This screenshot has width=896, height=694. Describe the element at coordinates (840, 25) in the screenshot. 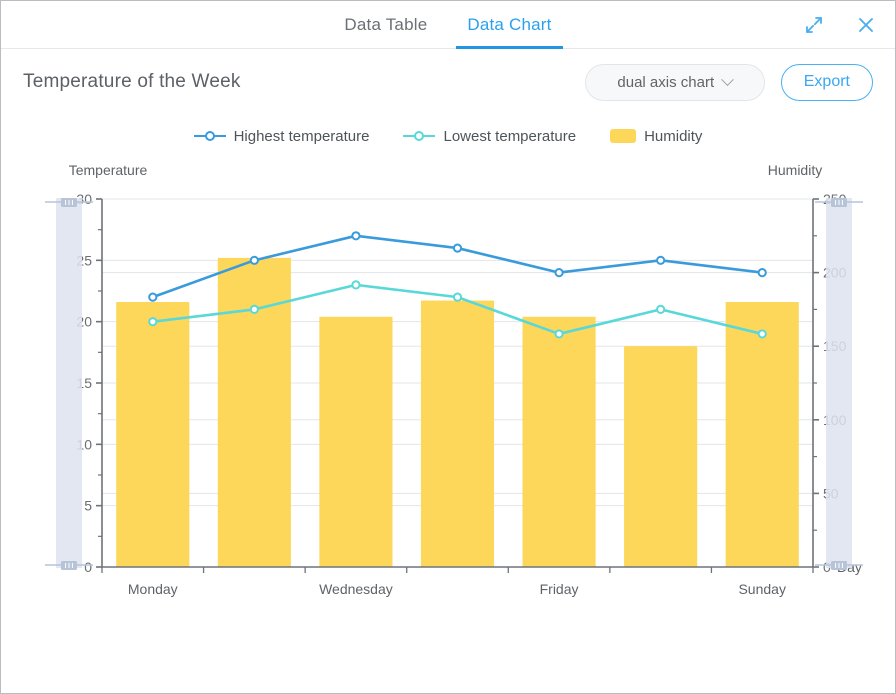

I see `header-actions` at that location.